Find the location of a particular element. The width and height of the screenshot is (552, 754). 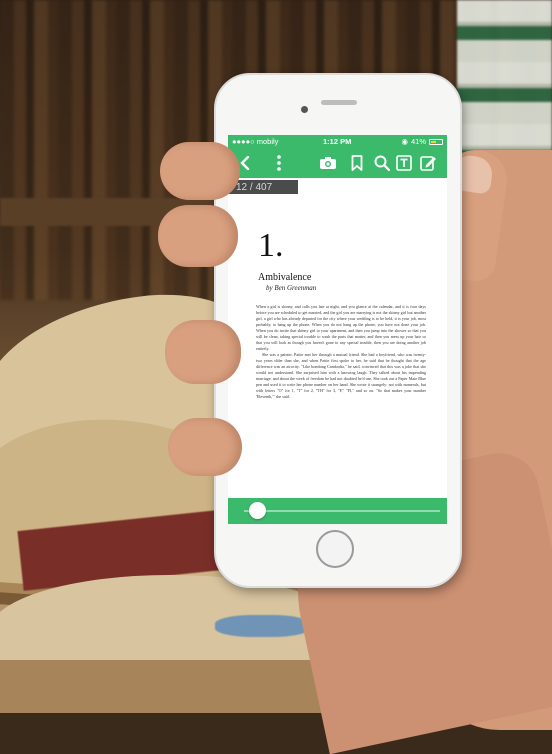

text-size-icon is located at coordinates (404, 163).